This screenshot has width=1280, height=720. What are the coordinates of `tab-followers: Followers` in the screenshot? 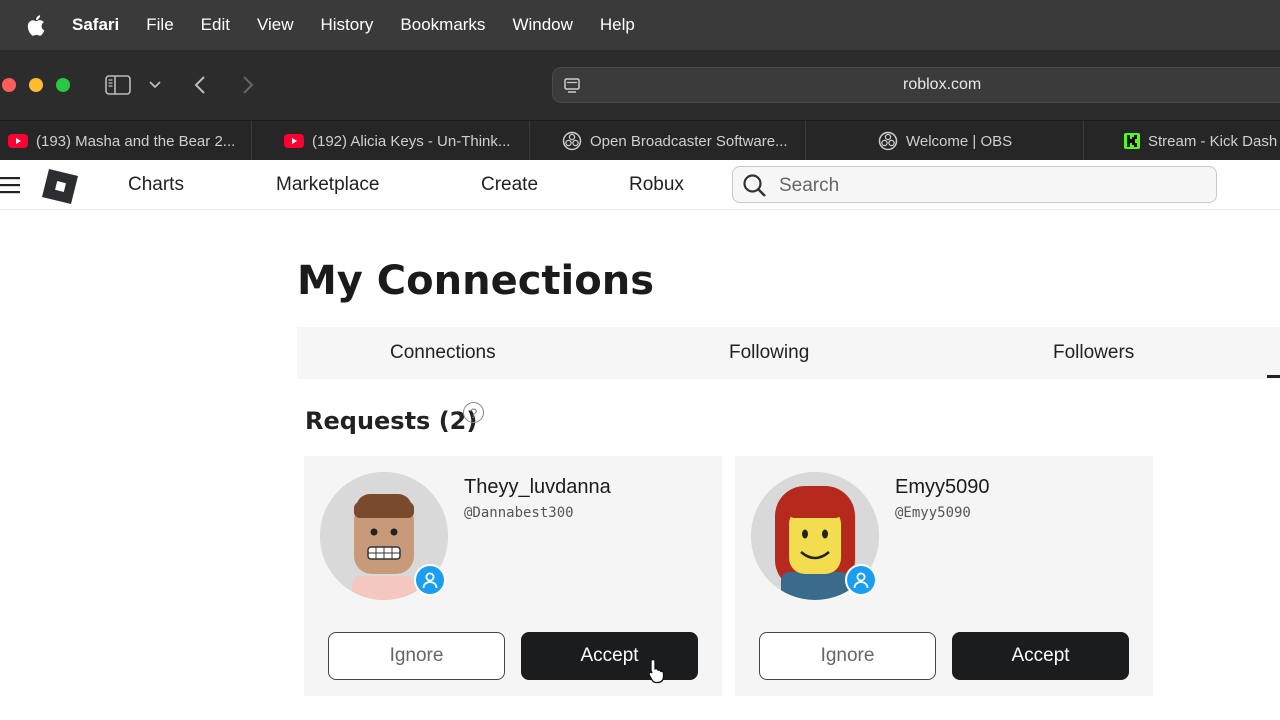 It's located at (1093, 353).